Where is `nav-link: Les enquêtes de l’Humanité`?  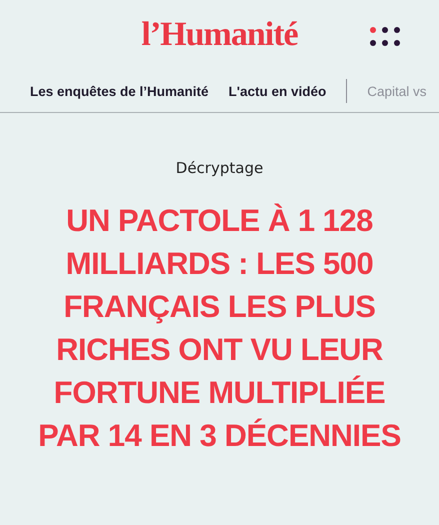
nav-link: Les enquêtes de l’Humanité is located at coordinates (119, 91).